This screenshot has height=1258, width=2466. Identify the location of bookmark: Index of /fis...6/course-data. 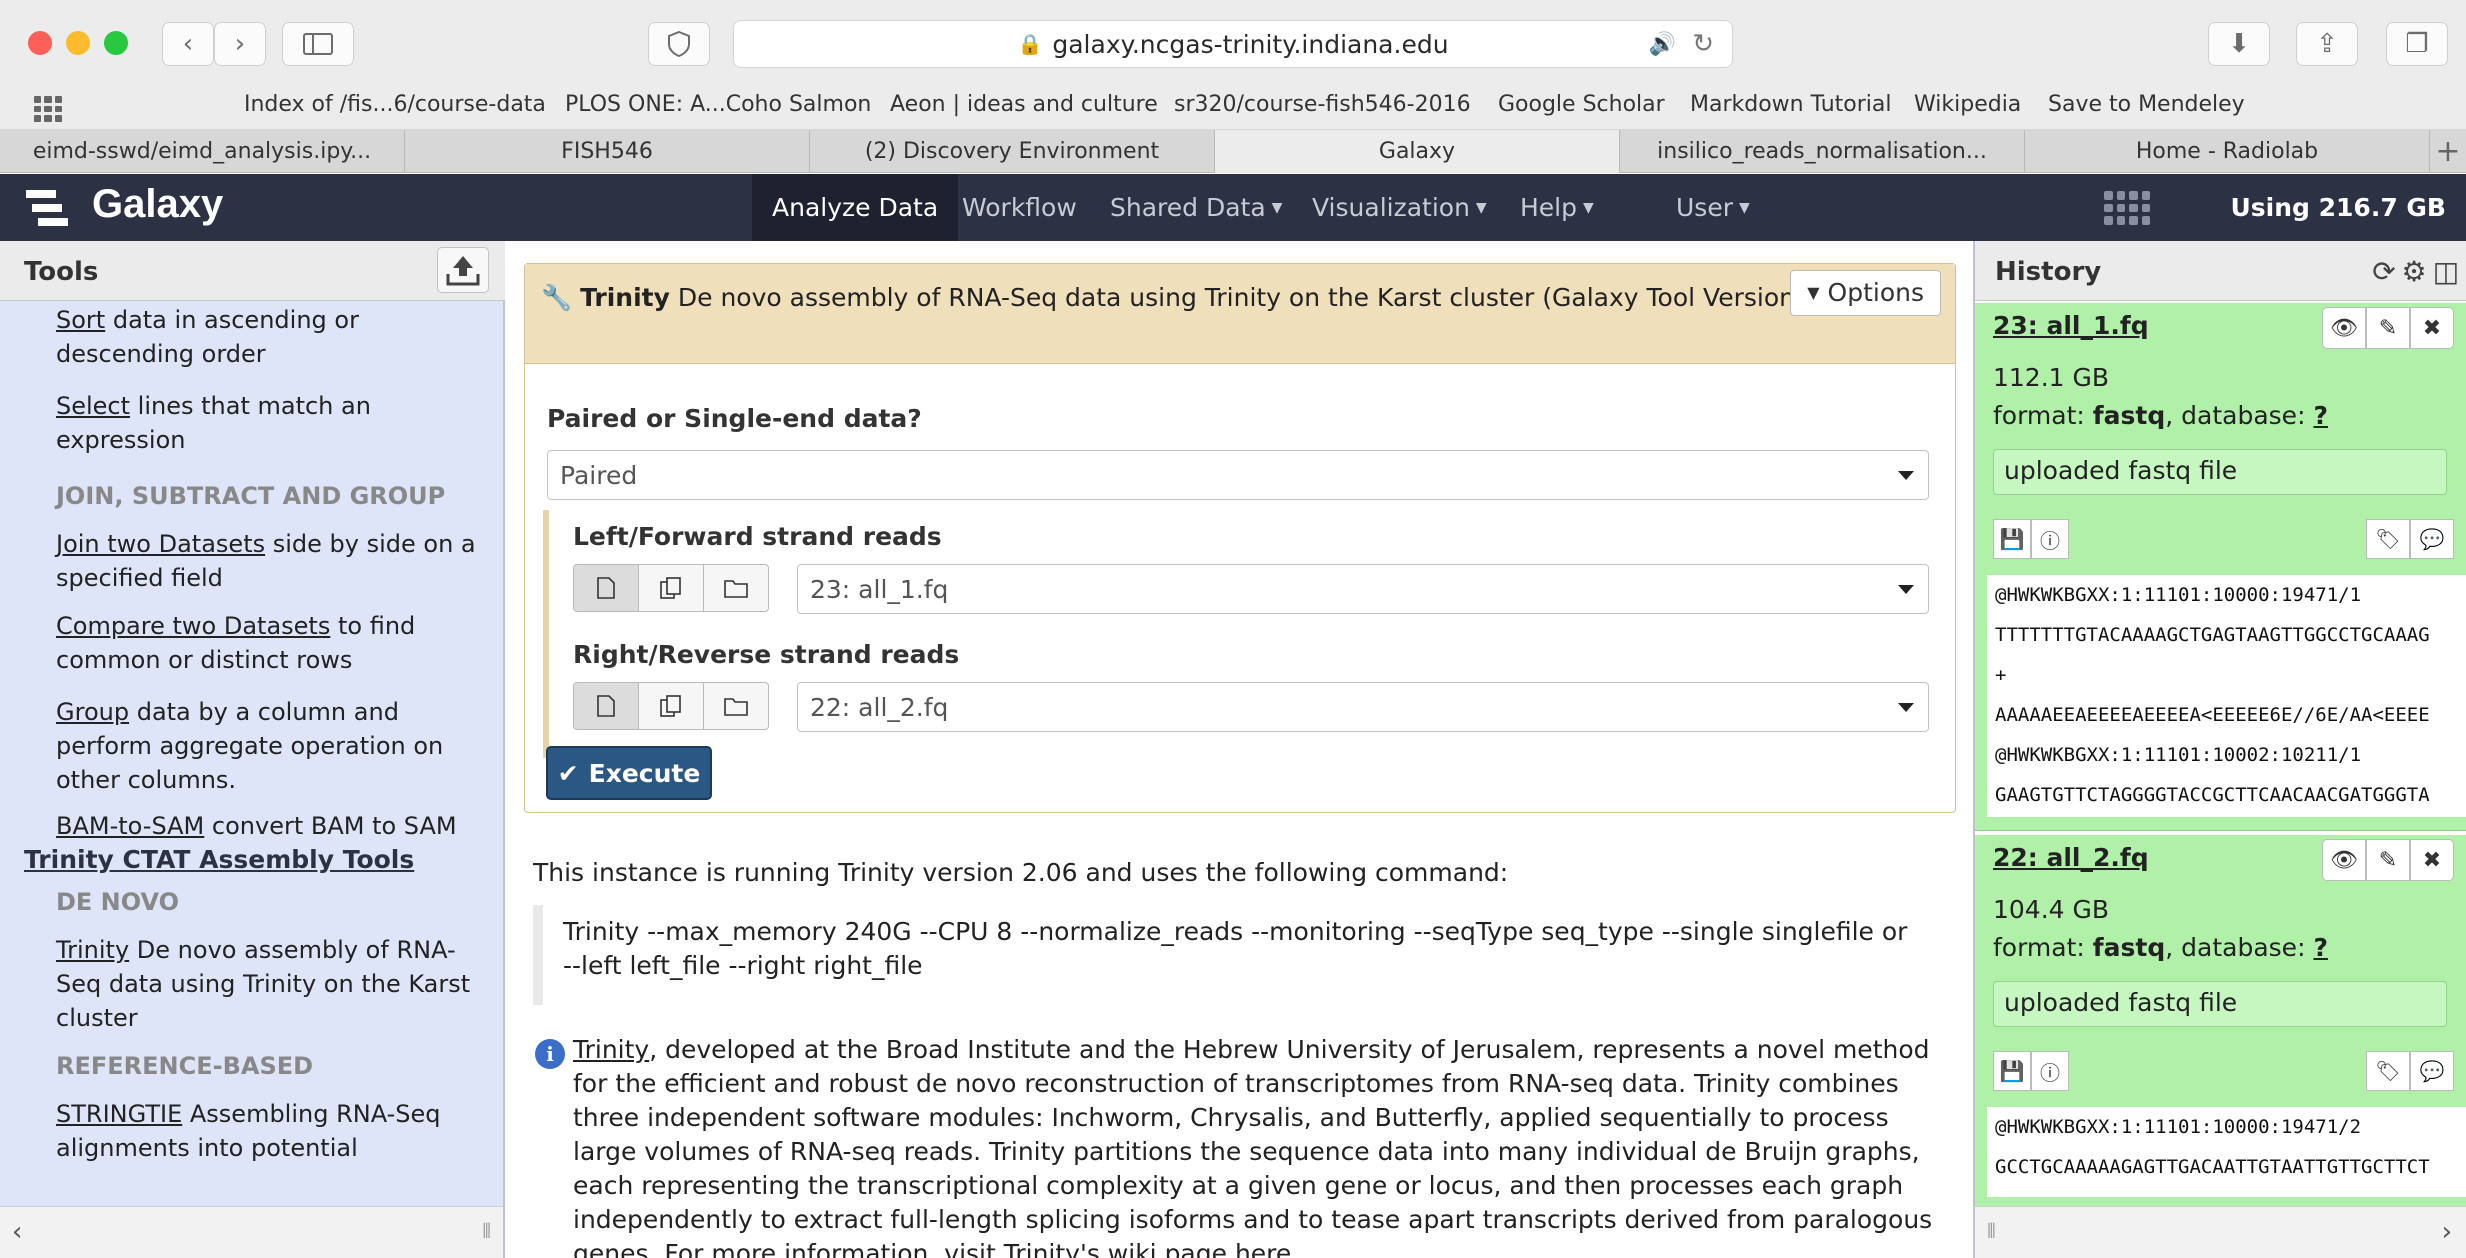
(395, 104).